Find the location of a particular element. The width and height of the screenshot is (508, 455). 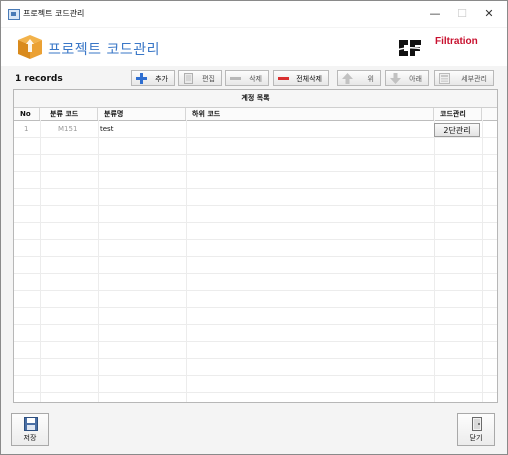

toolbar: 1 records 추가 편집 삭제 전체삭제 위 아래 세부관리 is located at coordinates (254, 78).